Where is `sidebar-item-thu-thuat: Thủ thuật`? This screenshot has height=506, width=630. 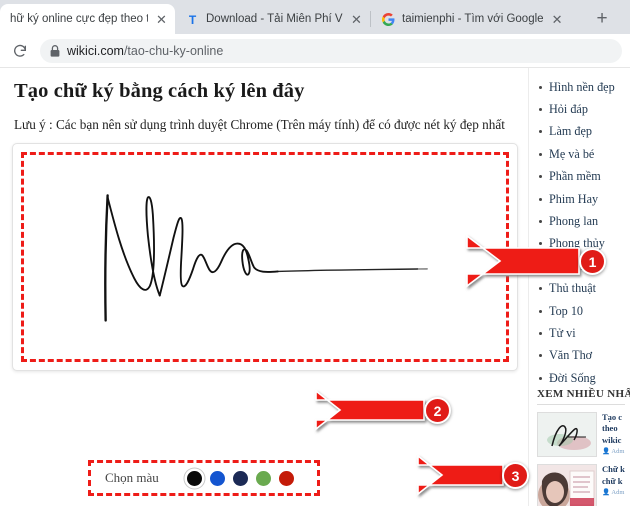
sidebar-item-thu-thuat: Thủ thuật is located at coordinates (584, 289).